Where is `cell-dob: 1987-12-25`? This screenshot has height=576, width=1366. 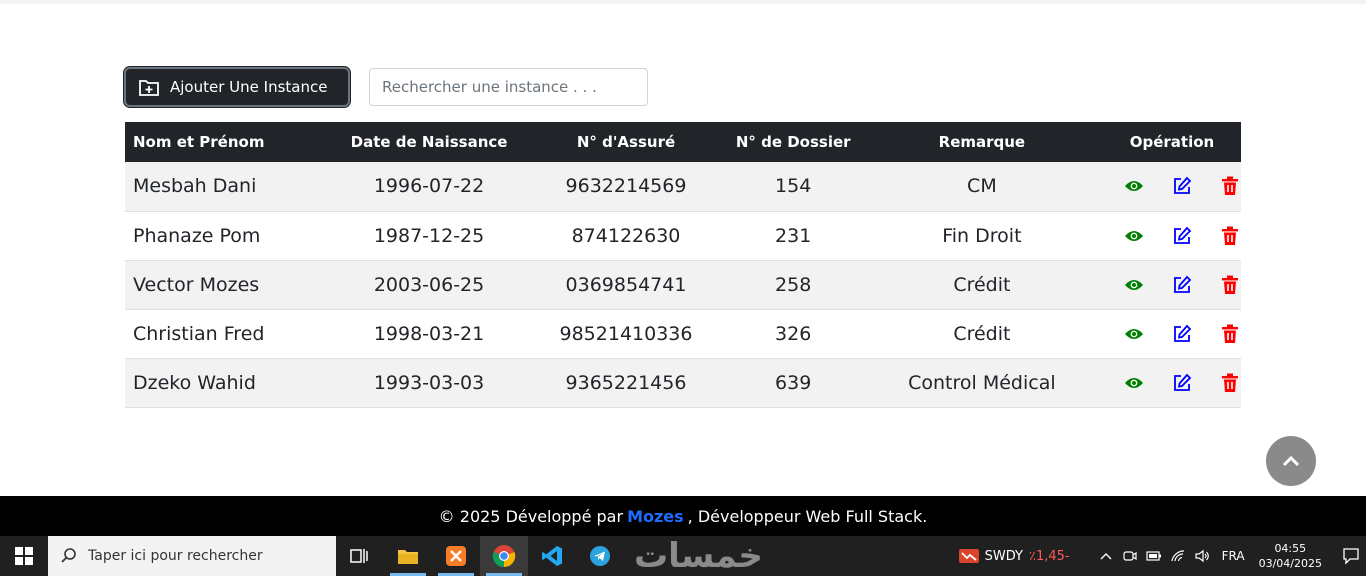
cell-dob: 1987-12-25 is located at coordinates (429, 235).